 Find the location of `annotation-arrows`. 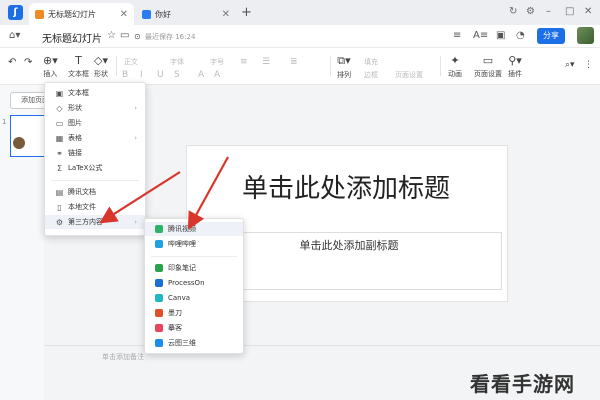

annotation-arrows is located at coordinates (164, 193).